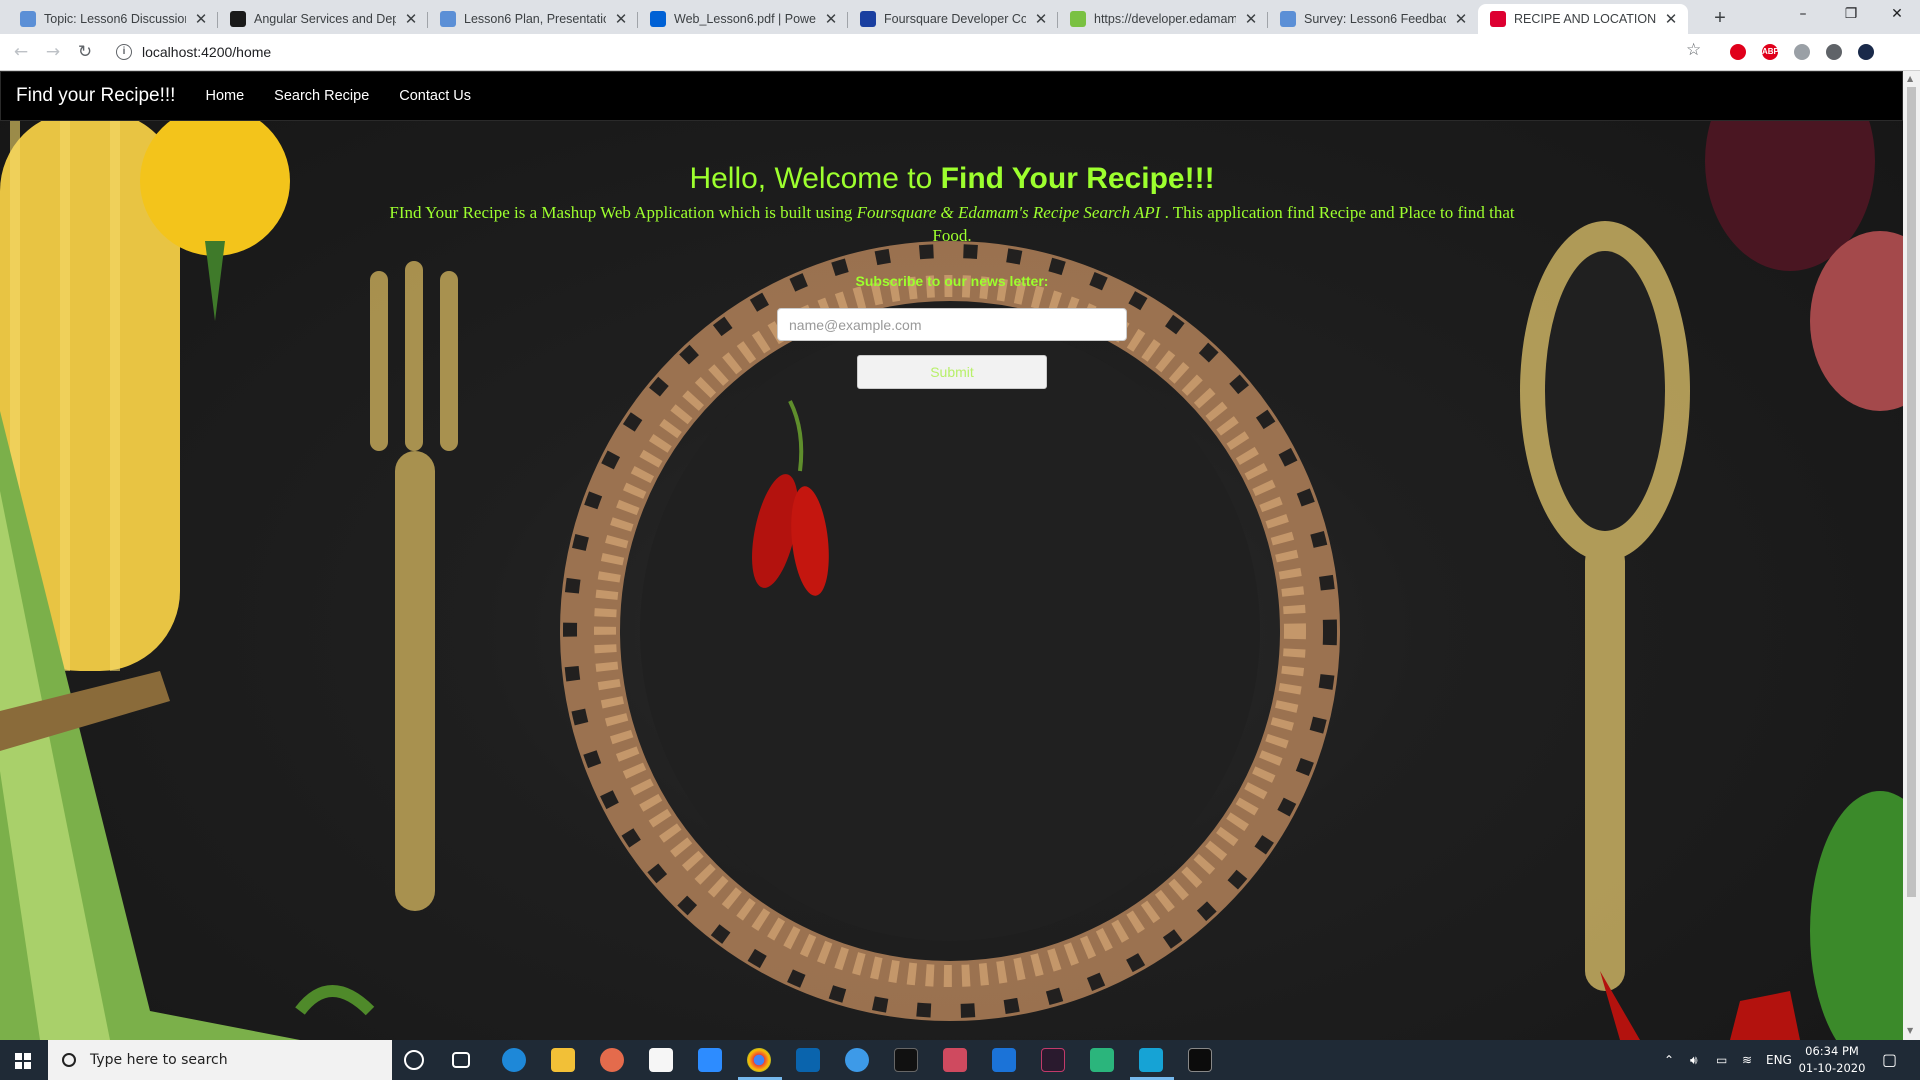 The width and height of the screenshot is (1920, 1080). Describe the element at coordinates (1693, 50) in the screenshot. I see `bookmark-star-icon: ☆` at that location.